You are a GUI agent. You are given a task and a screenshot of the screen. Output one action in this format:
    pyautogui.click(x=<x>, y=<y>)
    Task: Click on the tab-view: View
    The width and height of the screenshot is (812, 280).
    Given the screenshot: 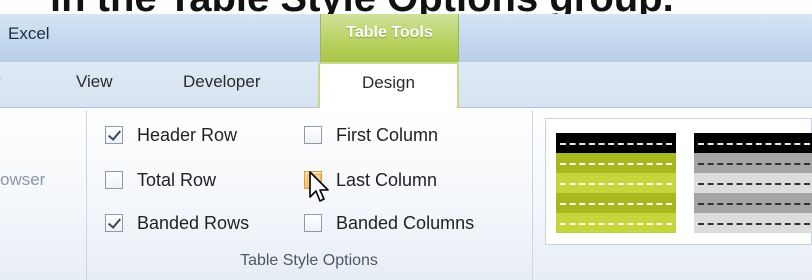 What is the action you would take?
    pyautogui.click(x=94, y=82)
    